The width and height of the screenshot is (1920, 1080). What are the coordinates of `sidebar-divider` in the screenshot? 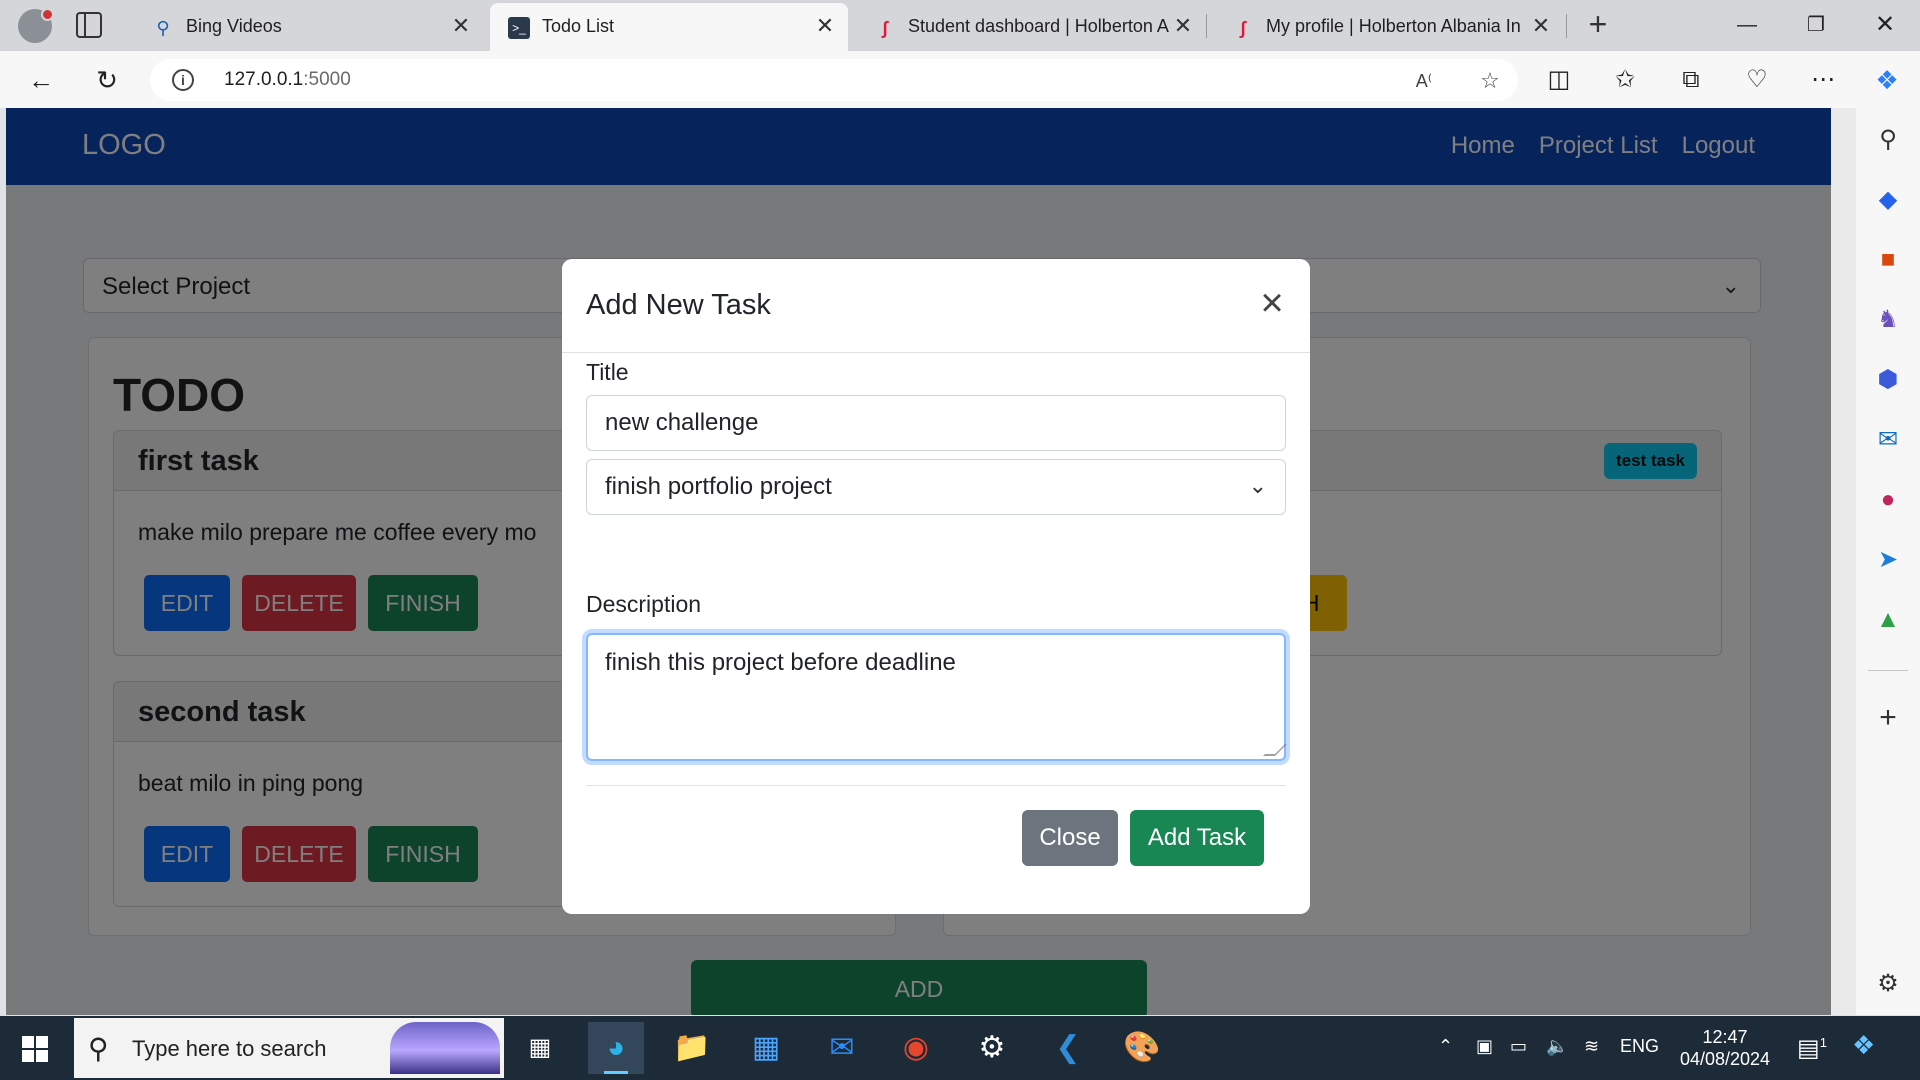 It's located at (1888, 670).